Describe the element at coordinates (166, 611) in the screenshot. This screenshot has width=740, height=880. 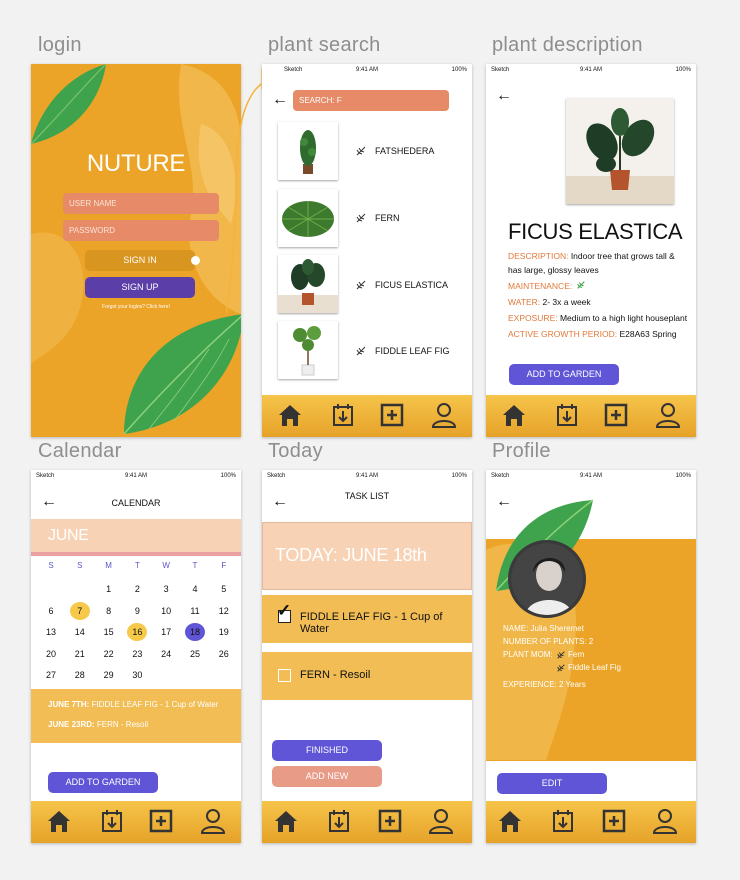
I see `calendar-day: 10` at that location.